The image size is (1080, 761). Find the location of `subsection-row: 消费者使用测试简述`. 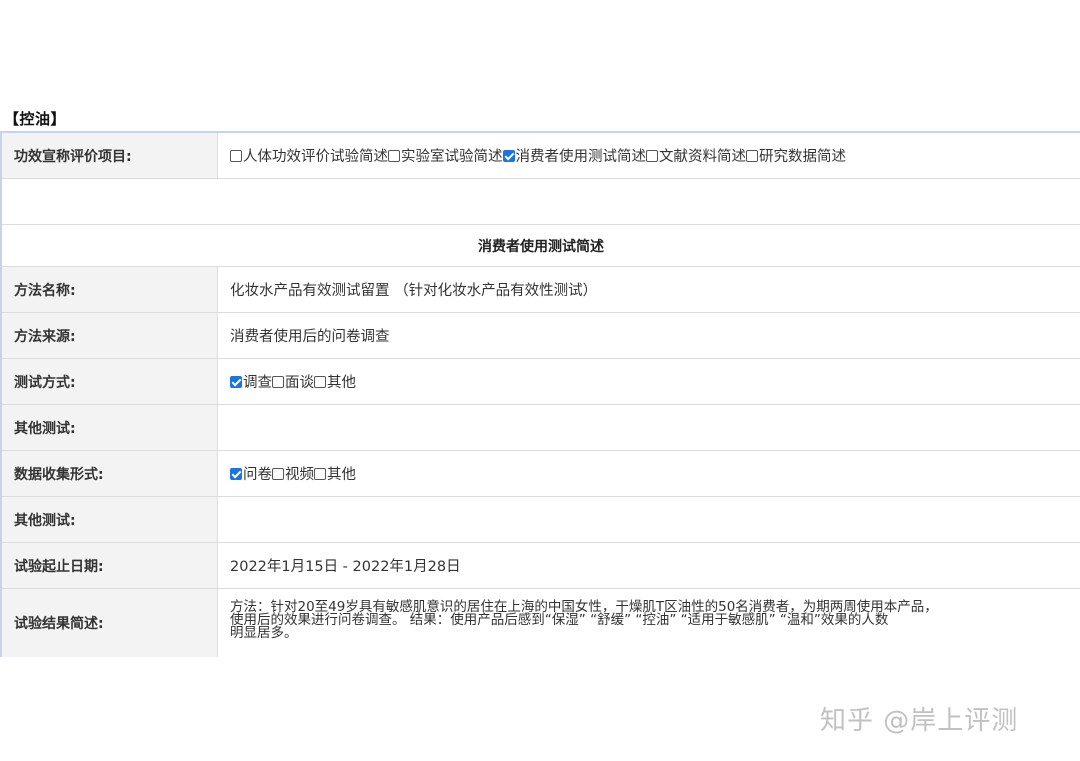

subsection-row: 消费者使用测试简述 is located at coordinates (541, 246).